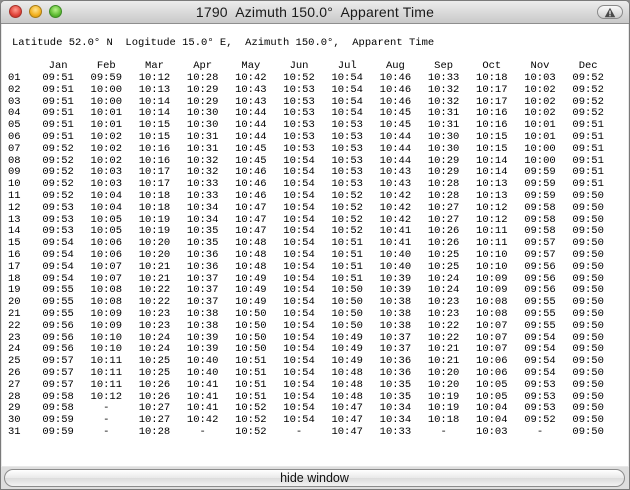  What do you see at coordinates (492, 266) in the screenshot?
I see `time-cell: 10:10` at bounding box center [492, 266].